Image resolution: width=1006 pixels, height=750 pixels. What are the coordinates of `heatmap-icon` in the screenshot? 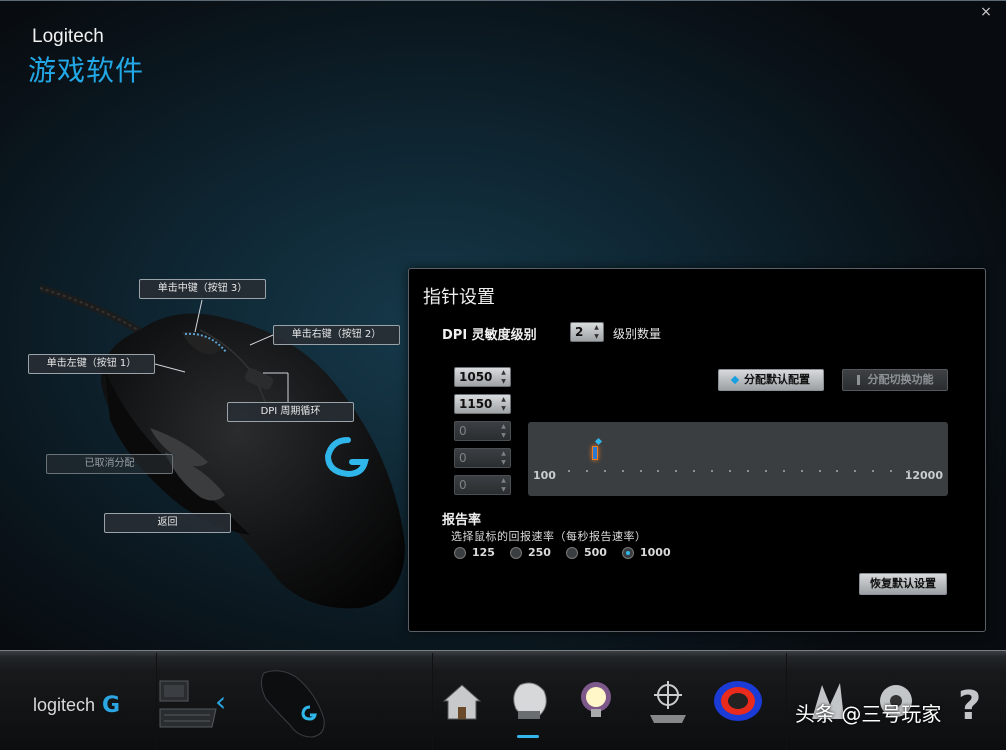 It's located at (738, 701).